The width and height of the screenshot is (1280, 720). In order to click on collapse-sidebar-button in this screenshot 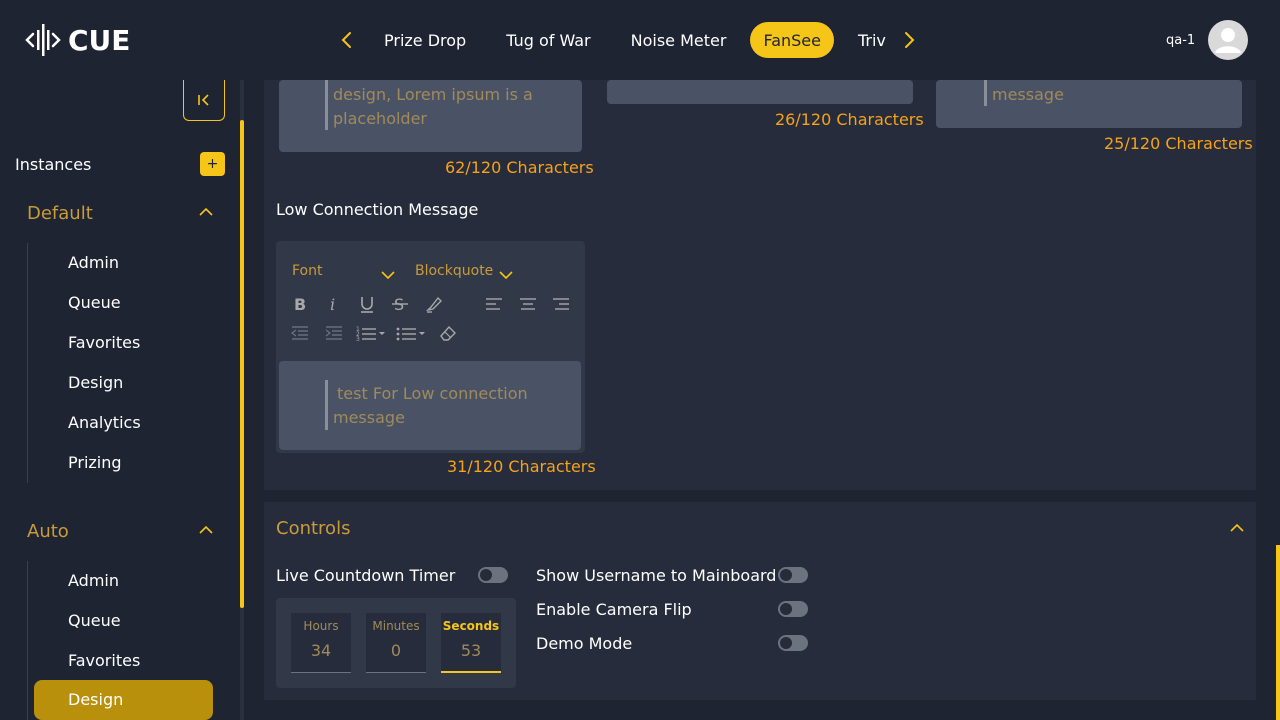, I will do `click(204, 100)`.